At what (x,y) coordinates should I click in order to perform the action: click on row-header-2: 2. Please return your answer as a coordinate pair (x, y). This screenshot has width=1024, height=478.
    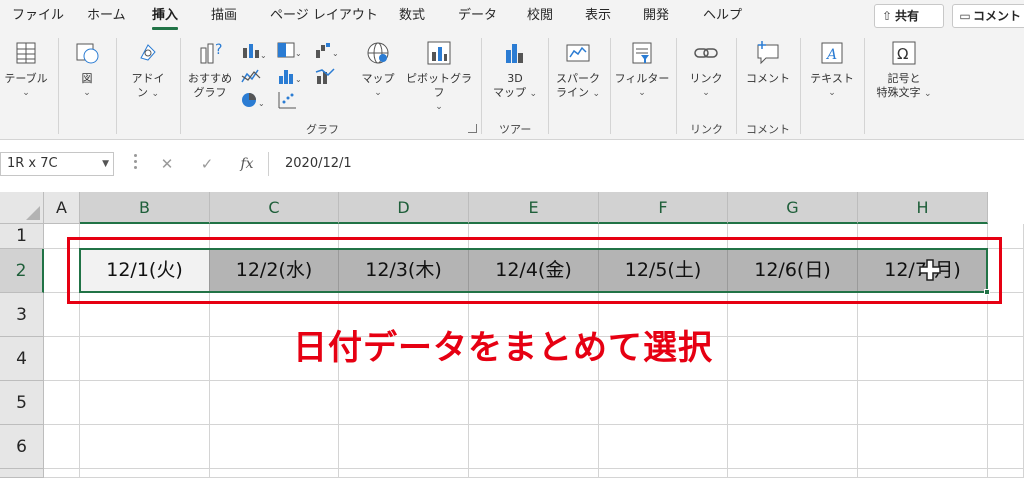
    Looking at the image, I should click on (22, 271).